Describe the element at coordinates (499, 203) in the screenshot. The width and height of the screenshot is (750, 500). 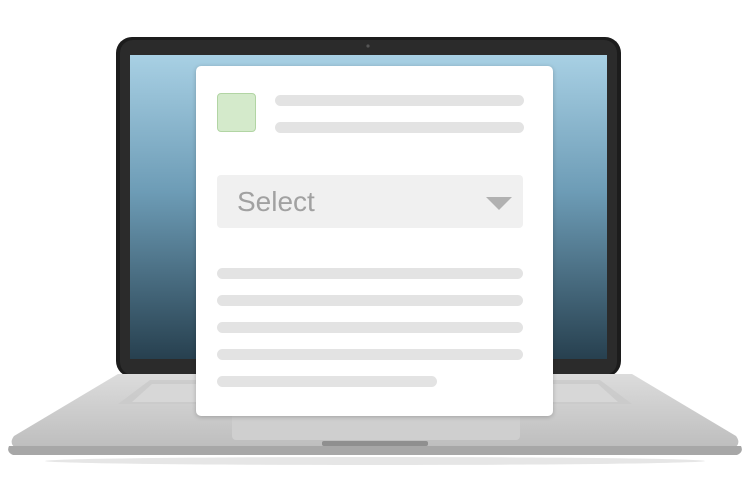
I see `caret-down-icon` at that location.